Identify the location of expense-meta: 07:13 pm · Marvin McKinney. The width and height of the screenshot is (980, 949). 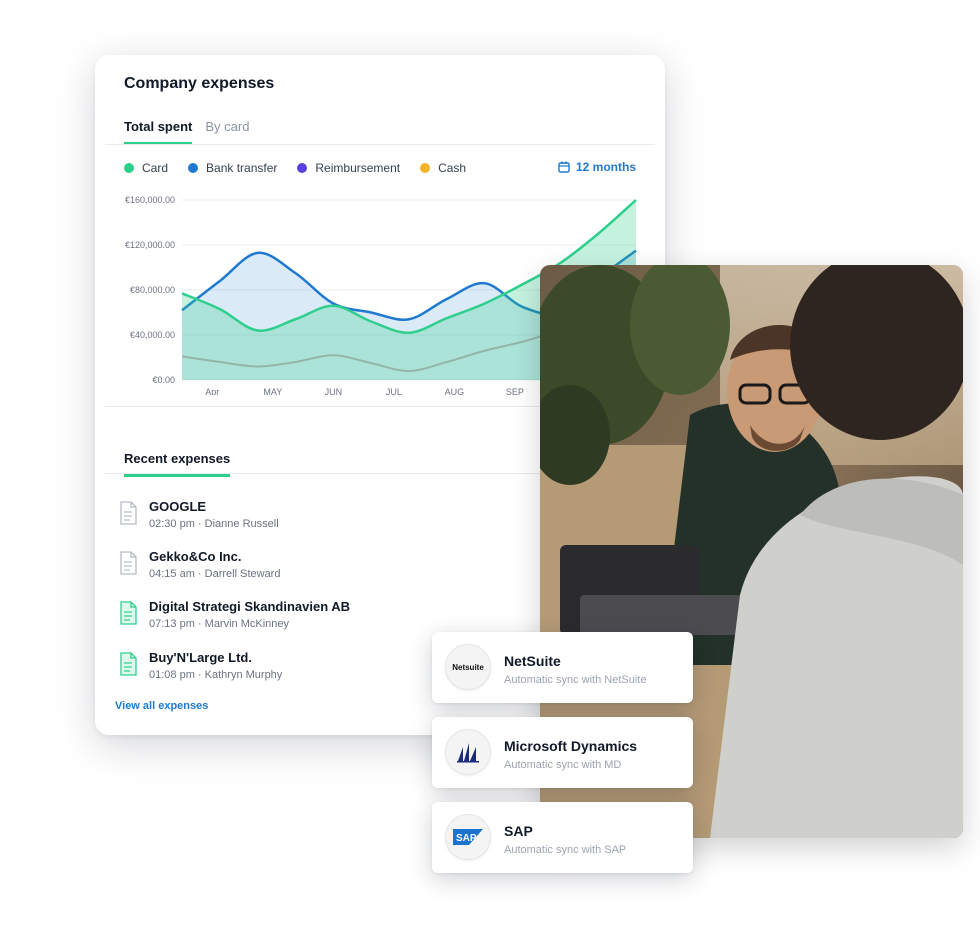
(219, 624).